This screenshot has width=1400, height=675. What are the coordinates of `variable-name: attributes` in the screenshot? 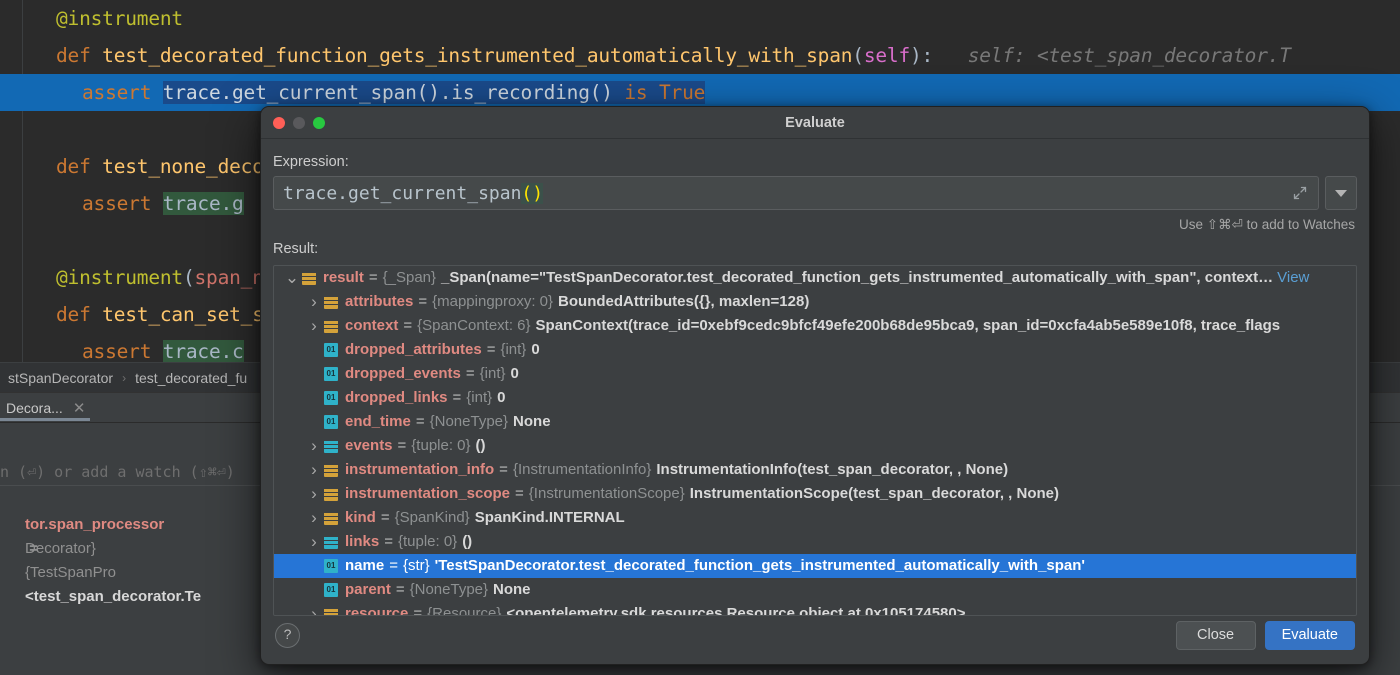 It's located at (379, 301).